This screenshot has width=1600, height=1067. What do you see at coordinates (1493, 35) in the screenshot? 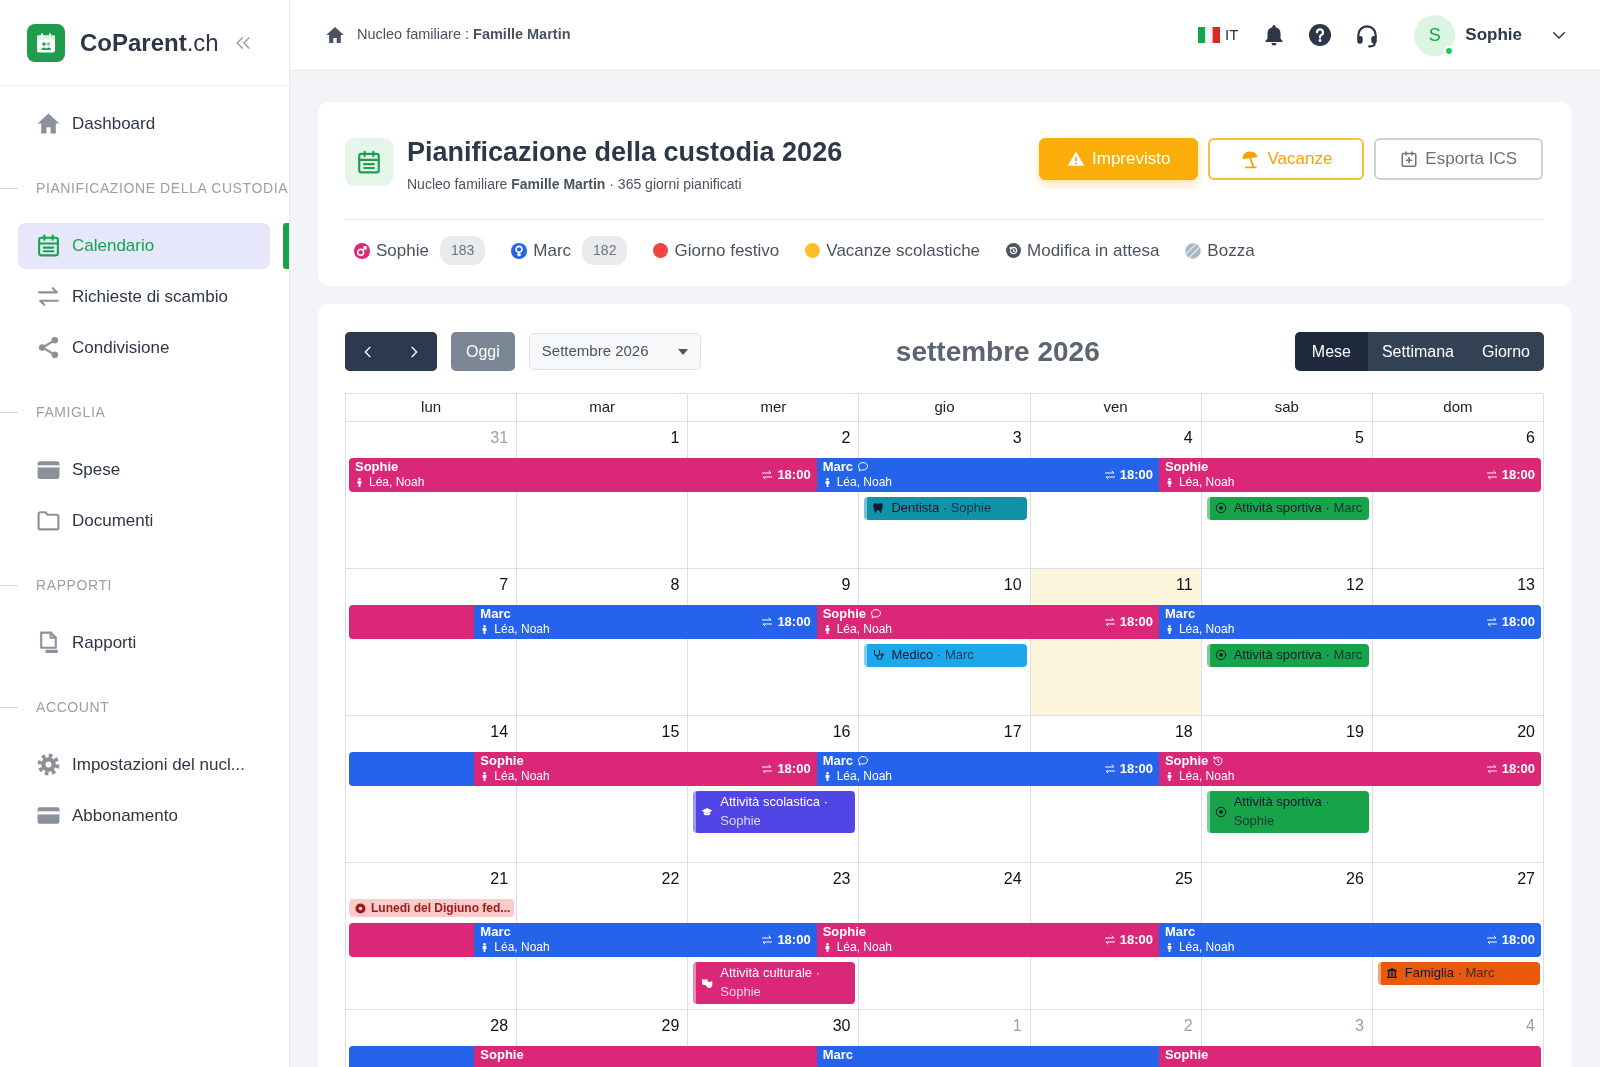
I see `user-name: Sophie` at bounding box center [1493, 35].